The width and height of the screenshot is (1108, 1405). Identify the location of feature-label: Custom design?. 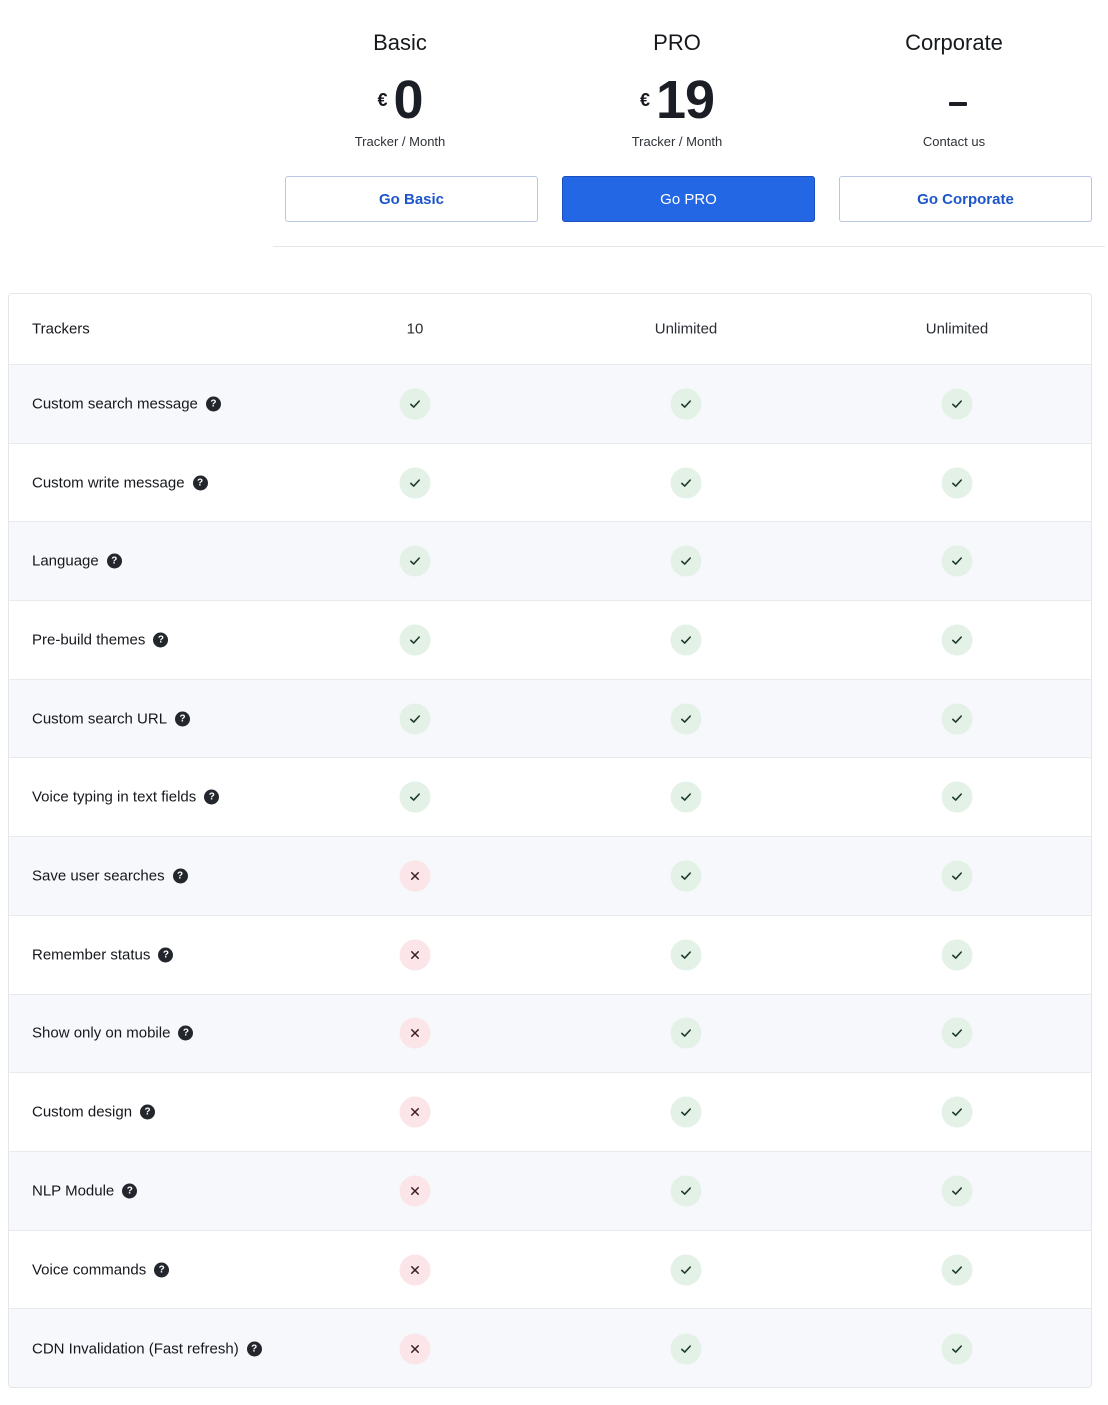
(94, 1112).